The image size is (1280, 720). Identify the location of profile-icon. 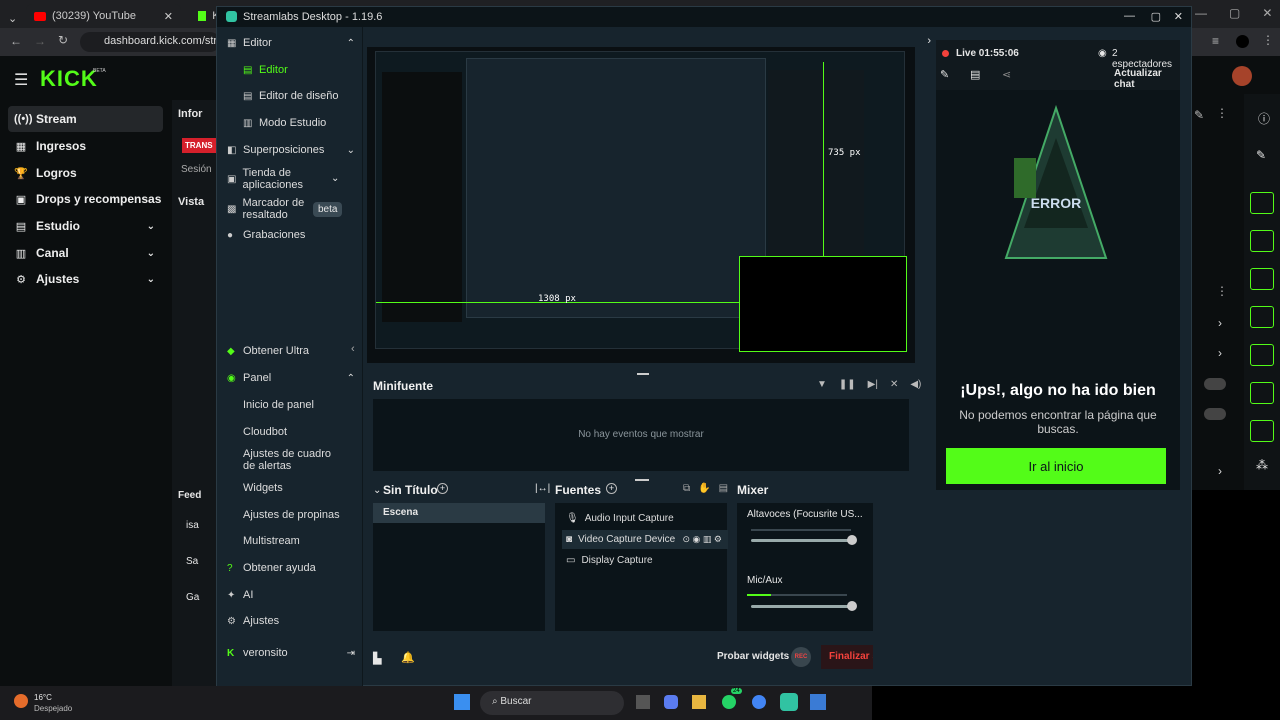
(1242, 41).